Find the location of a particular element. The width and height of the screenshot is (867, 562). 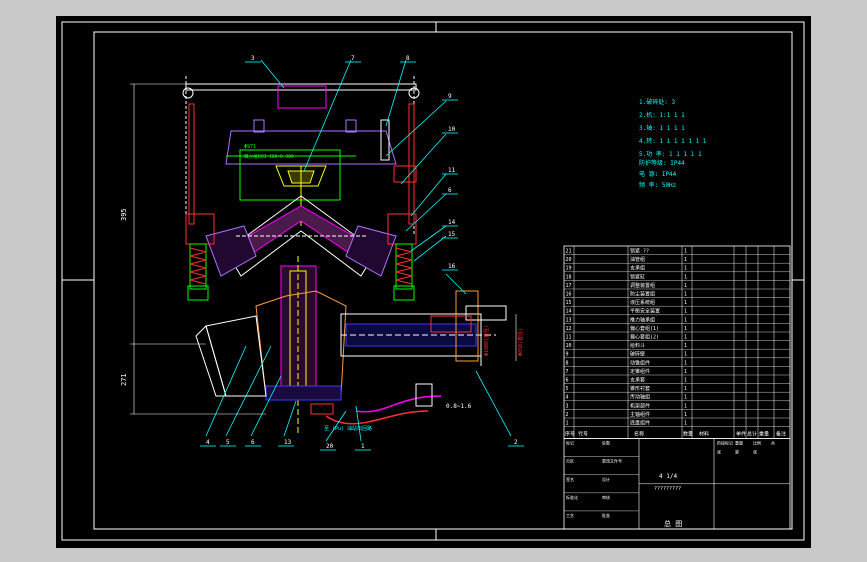

parts-row: 16 防尘装置组 1 is located at coordinates (627, 294).